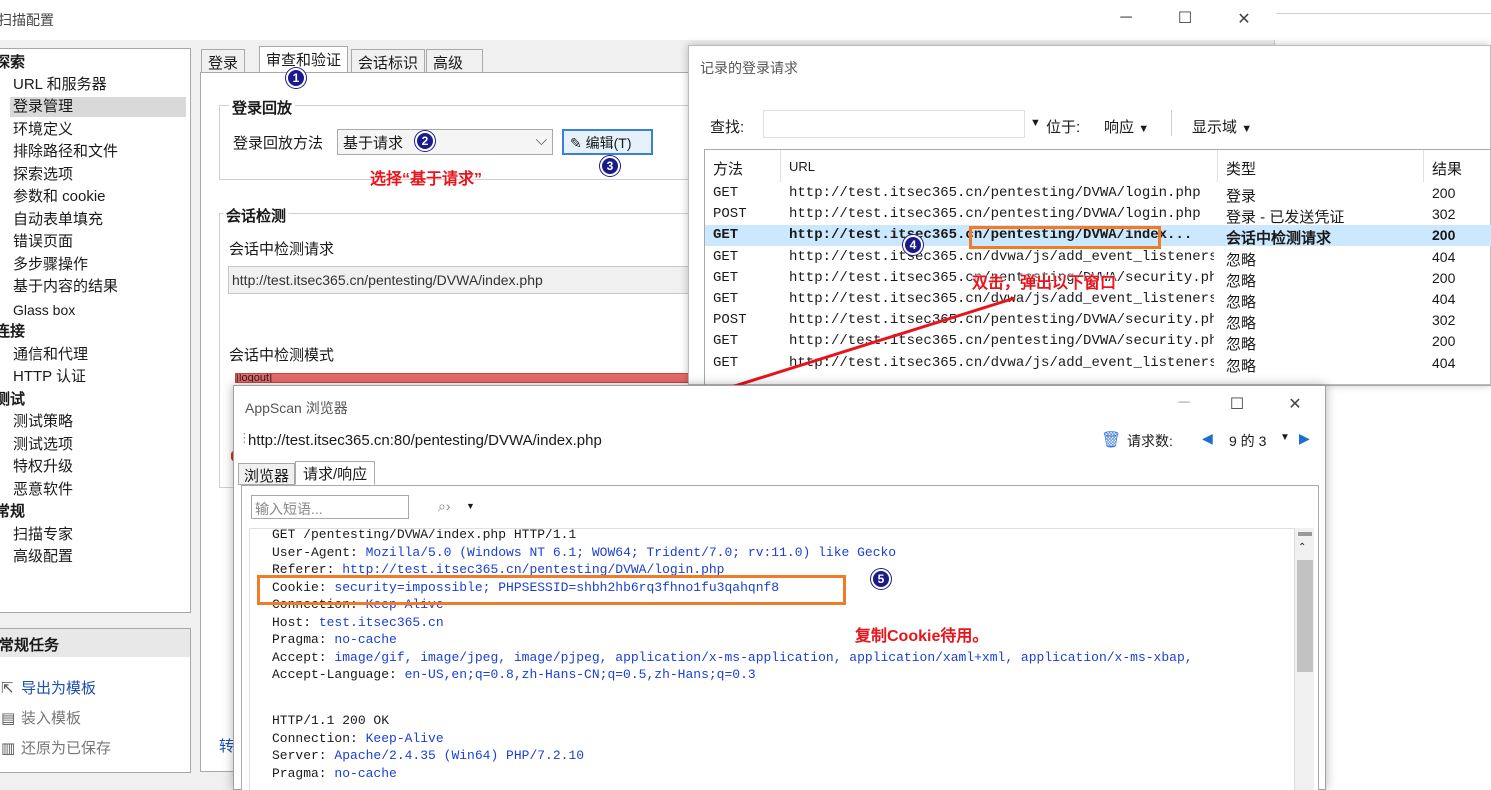 This screenshot has width=1491, height=790. What do you see at coordinates (43, 557) in the screenshot?
I see `nav-item-advanced-config: 高级配置` at bounding box center [43, 557].